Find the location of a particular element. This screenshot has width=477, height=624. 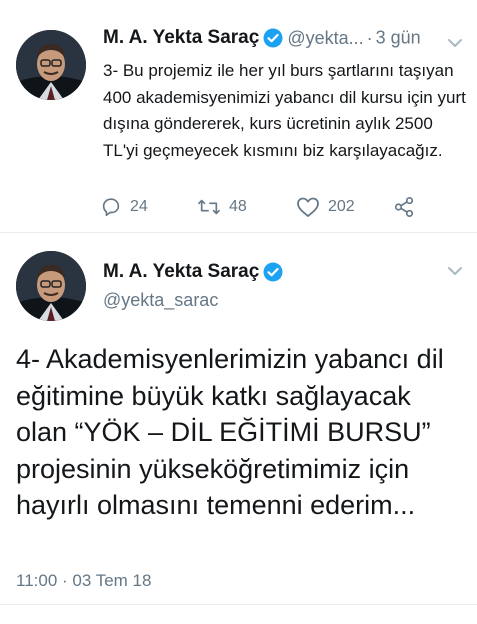

tweet-time: 3 gün is located at coordinates (398, 38).